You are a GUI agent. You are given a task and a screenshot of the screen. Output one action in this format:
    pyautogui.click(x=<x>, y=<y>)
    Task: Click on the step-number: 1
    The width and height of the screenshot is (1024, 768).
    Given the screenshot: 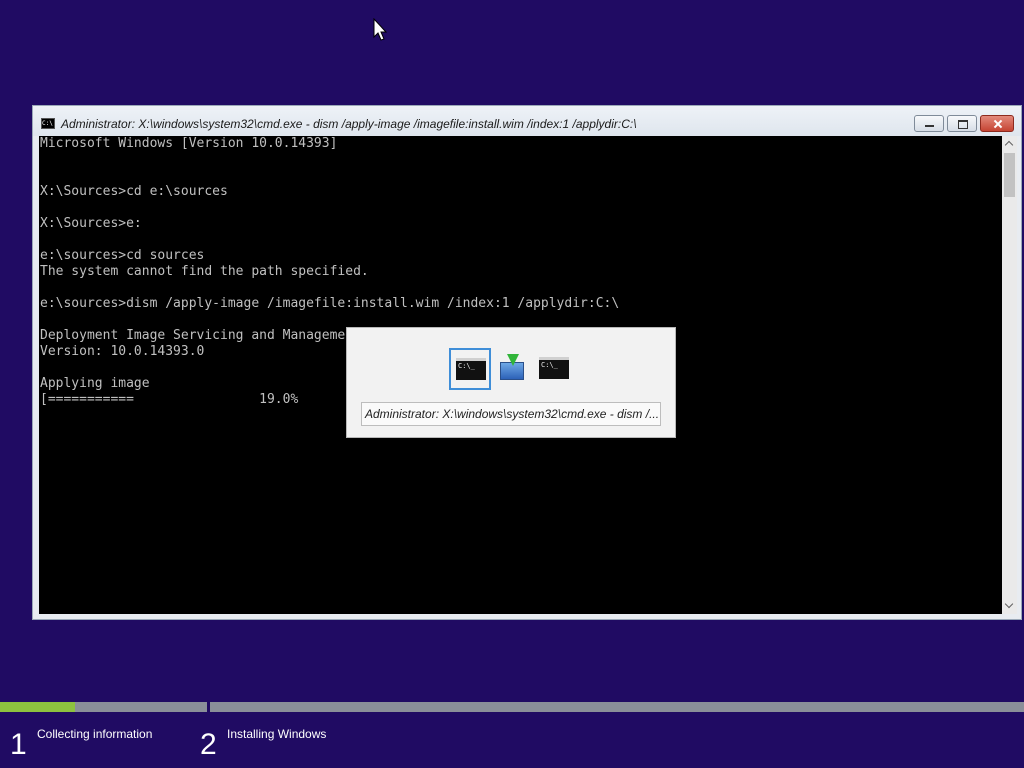 What is the action you would take?
    pyautogui.click(x=18, y=744)
    